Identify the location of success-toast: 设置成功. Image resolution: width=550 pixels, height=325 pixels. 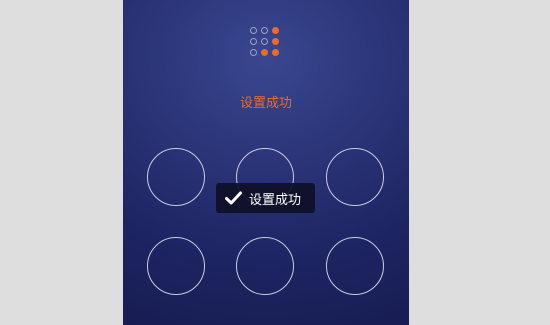
(265, 198).